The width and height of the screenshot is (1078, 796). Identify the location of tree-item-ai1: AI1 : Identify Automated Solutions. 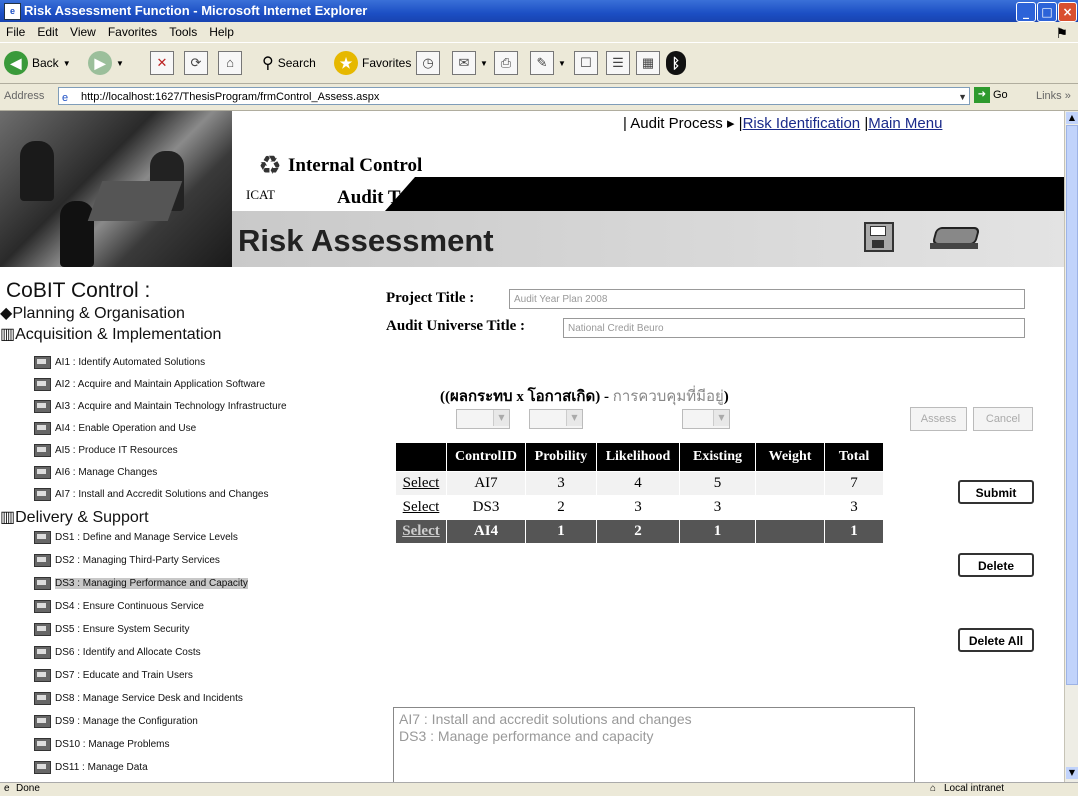
(119, 362).